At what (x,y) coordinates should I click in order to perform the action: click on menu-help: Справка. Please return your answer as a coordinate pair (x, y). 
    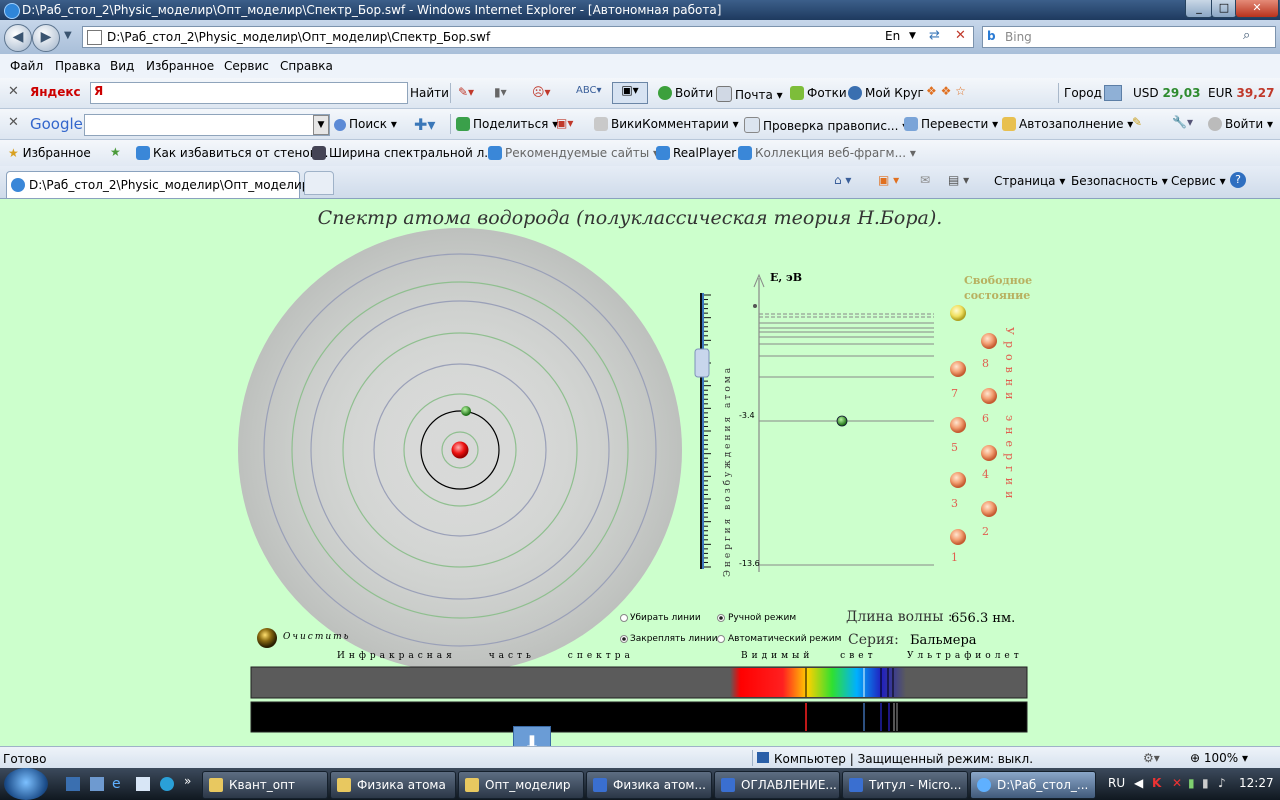
    Looking at the image, I should click on (306, 66).